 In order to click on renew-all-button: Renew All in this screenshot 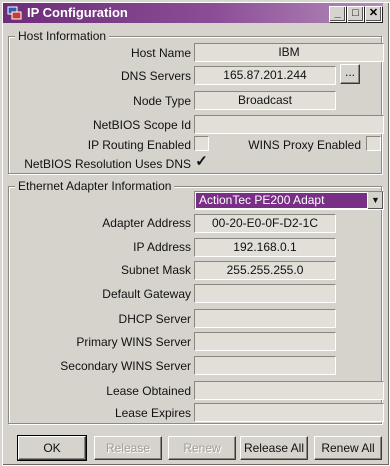, I will do `click(348, 448)`.